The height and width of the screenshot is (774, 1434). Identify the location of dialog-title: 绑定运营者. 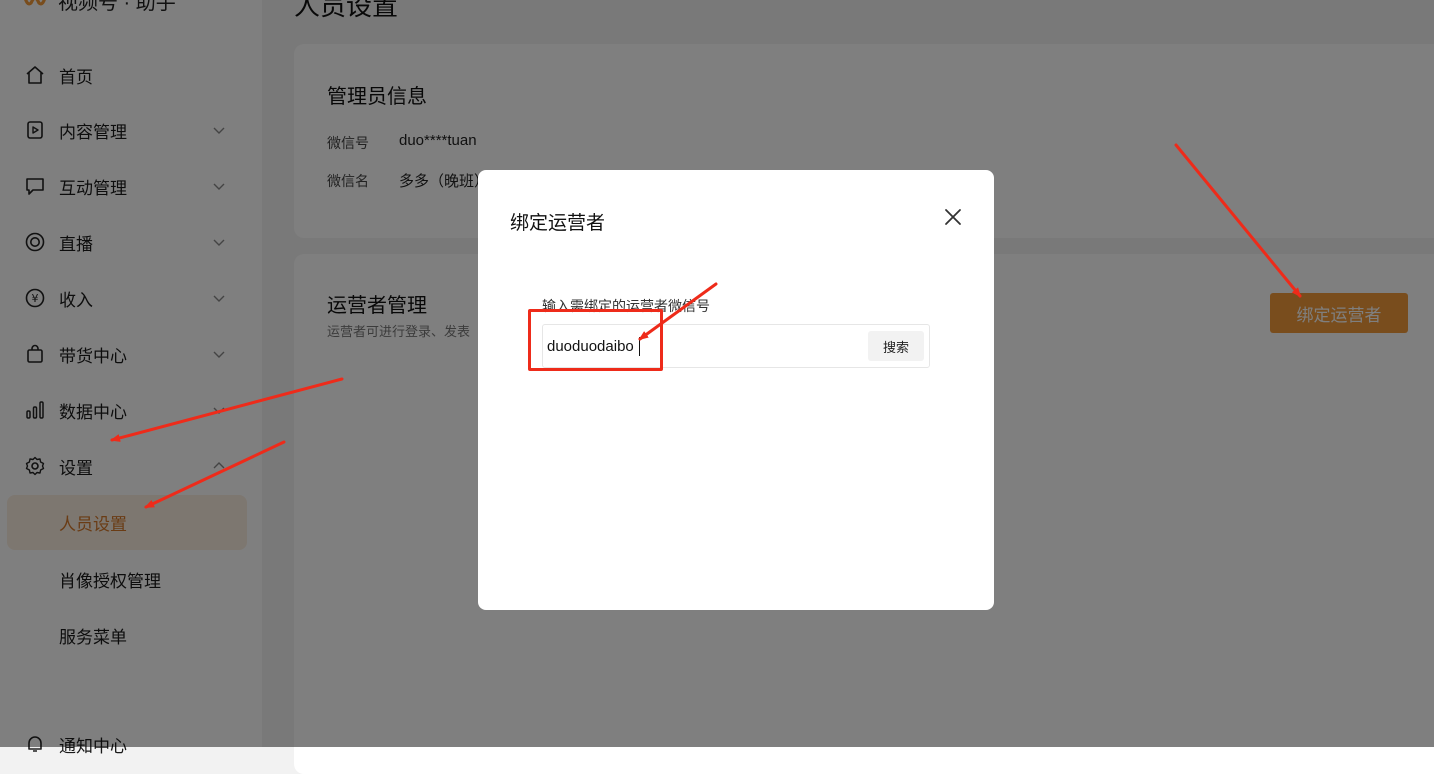
(558, 223).